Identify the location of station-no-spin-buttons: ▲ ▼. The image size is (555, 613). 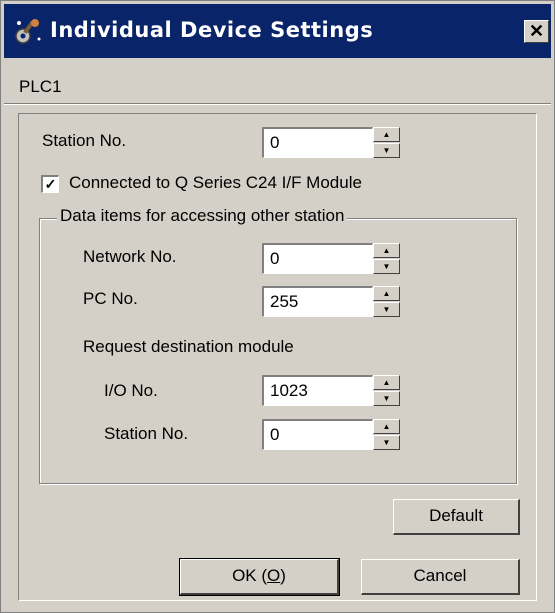
(386, 142).